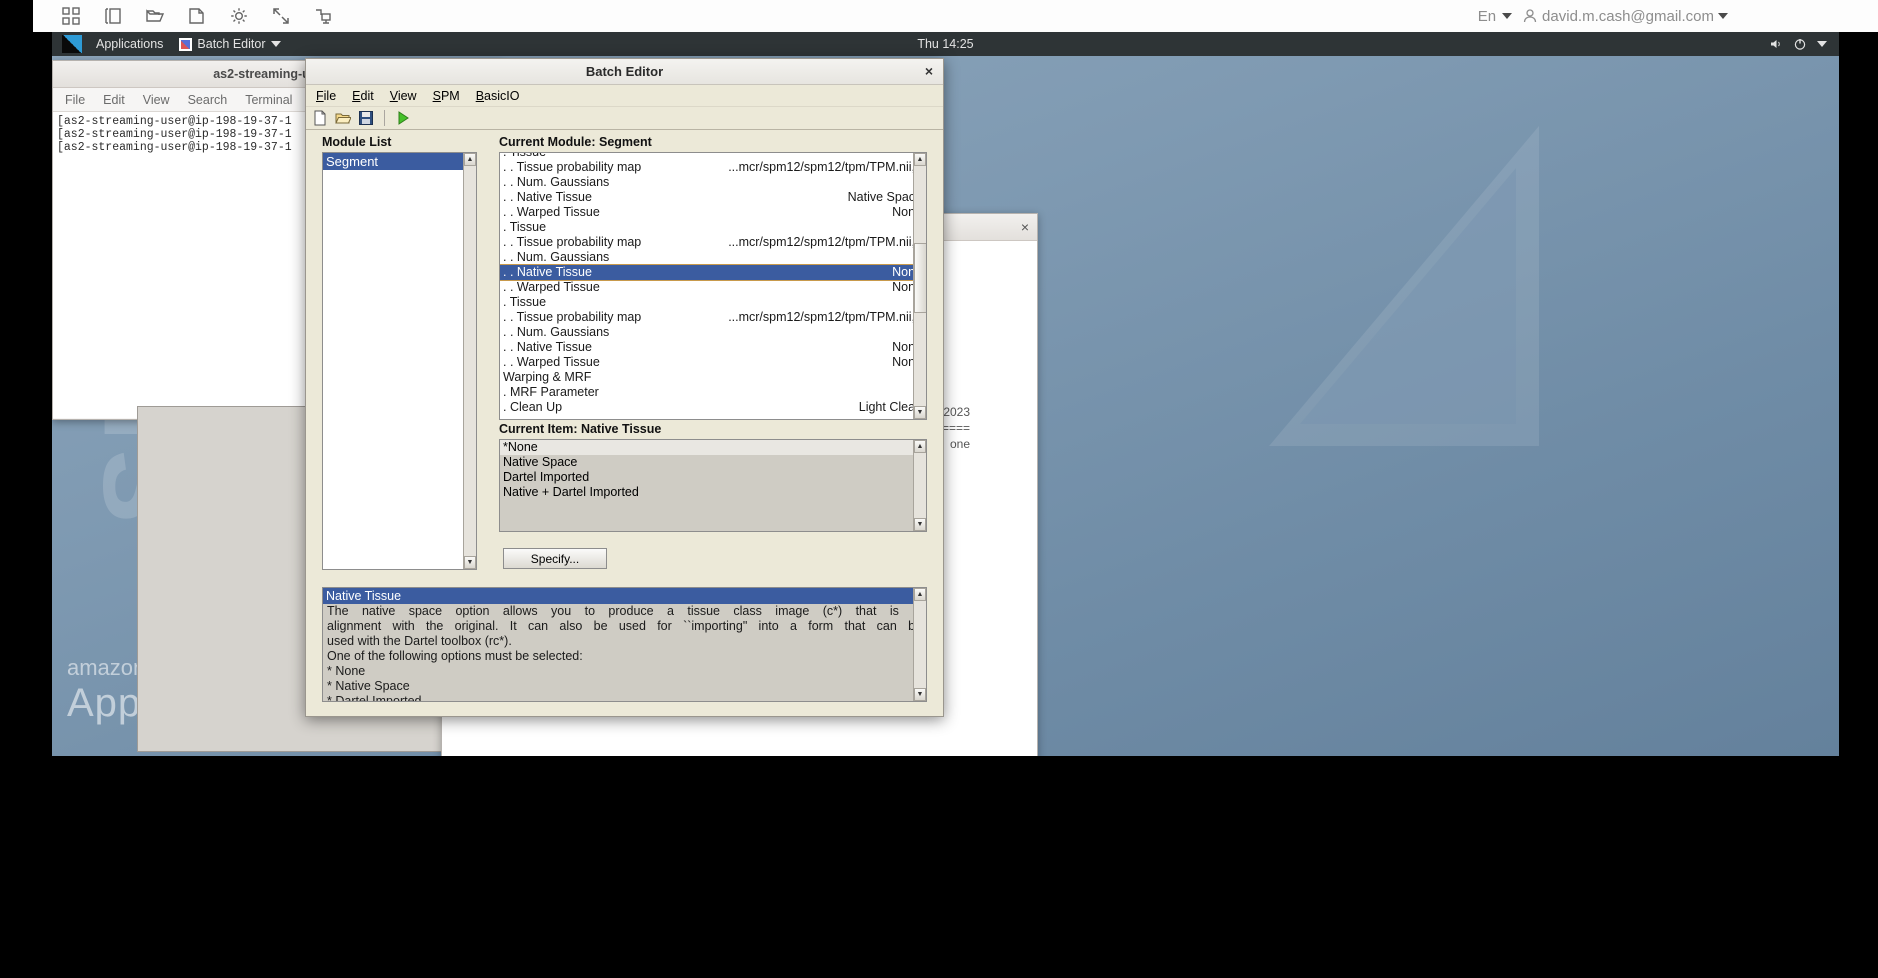  Describe the element at coordinates (399, 161) in the screenshot. I see `module-list-item-segment: Segment` at that location.